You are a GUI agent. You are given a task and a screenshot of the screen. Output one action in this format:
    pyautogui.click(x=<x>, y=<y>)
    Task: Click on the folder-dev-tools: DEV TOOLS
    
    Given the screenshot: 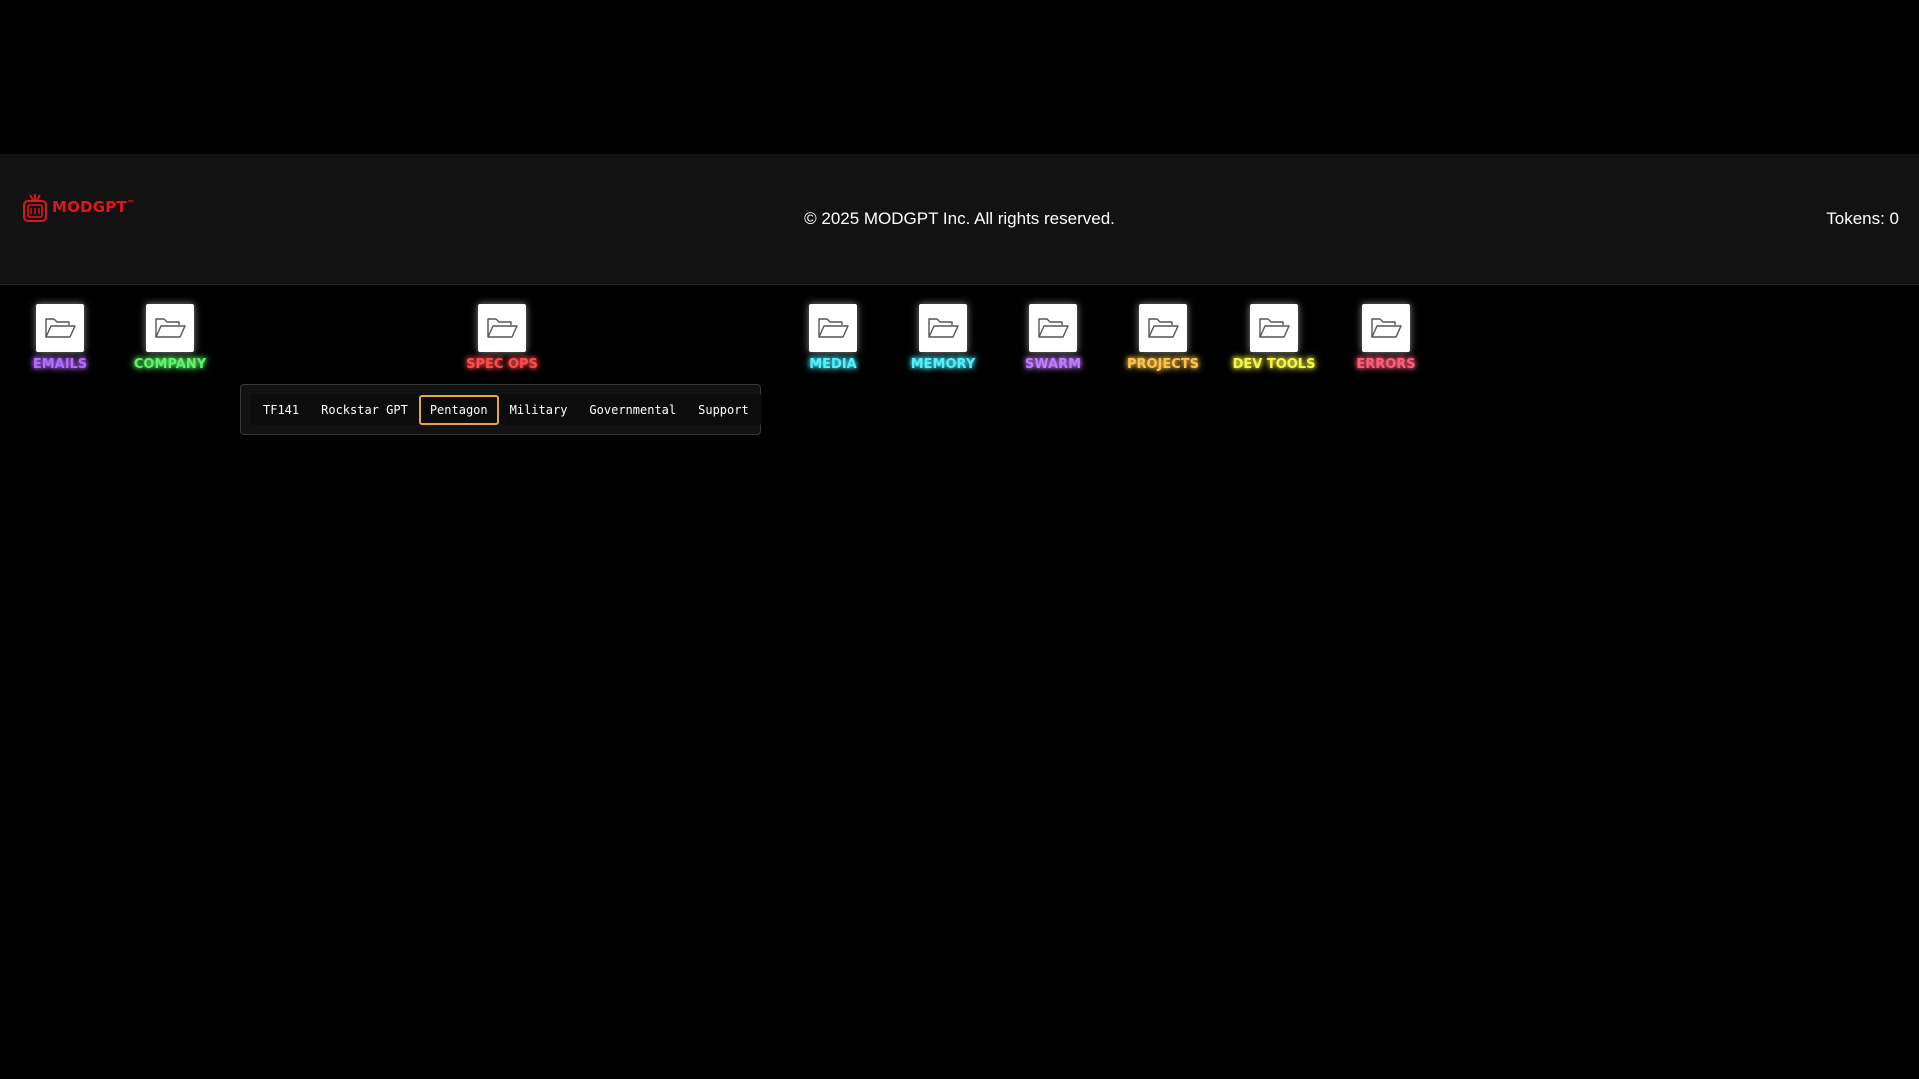 What is the action you would take?
    pyautogui.click(x=1274, y=339)
    